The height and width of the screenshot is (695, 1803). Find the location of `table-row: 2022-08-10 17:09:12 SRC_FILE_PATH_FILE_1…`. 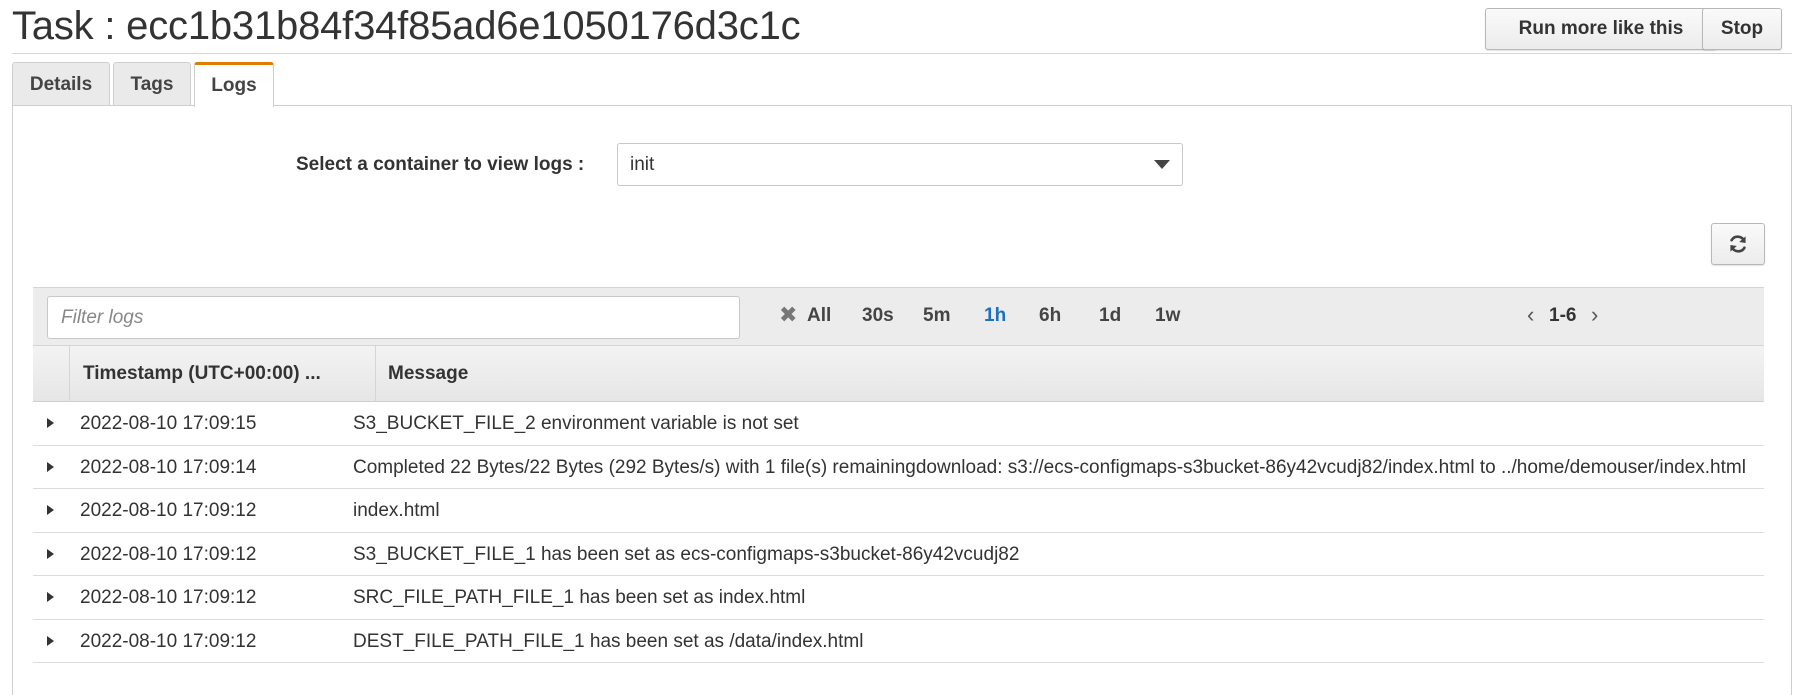

table-row: 2022-08-10 17:09:12 SRC_FILE_PATH_FILE_1… is located at coordinates (898, 598).